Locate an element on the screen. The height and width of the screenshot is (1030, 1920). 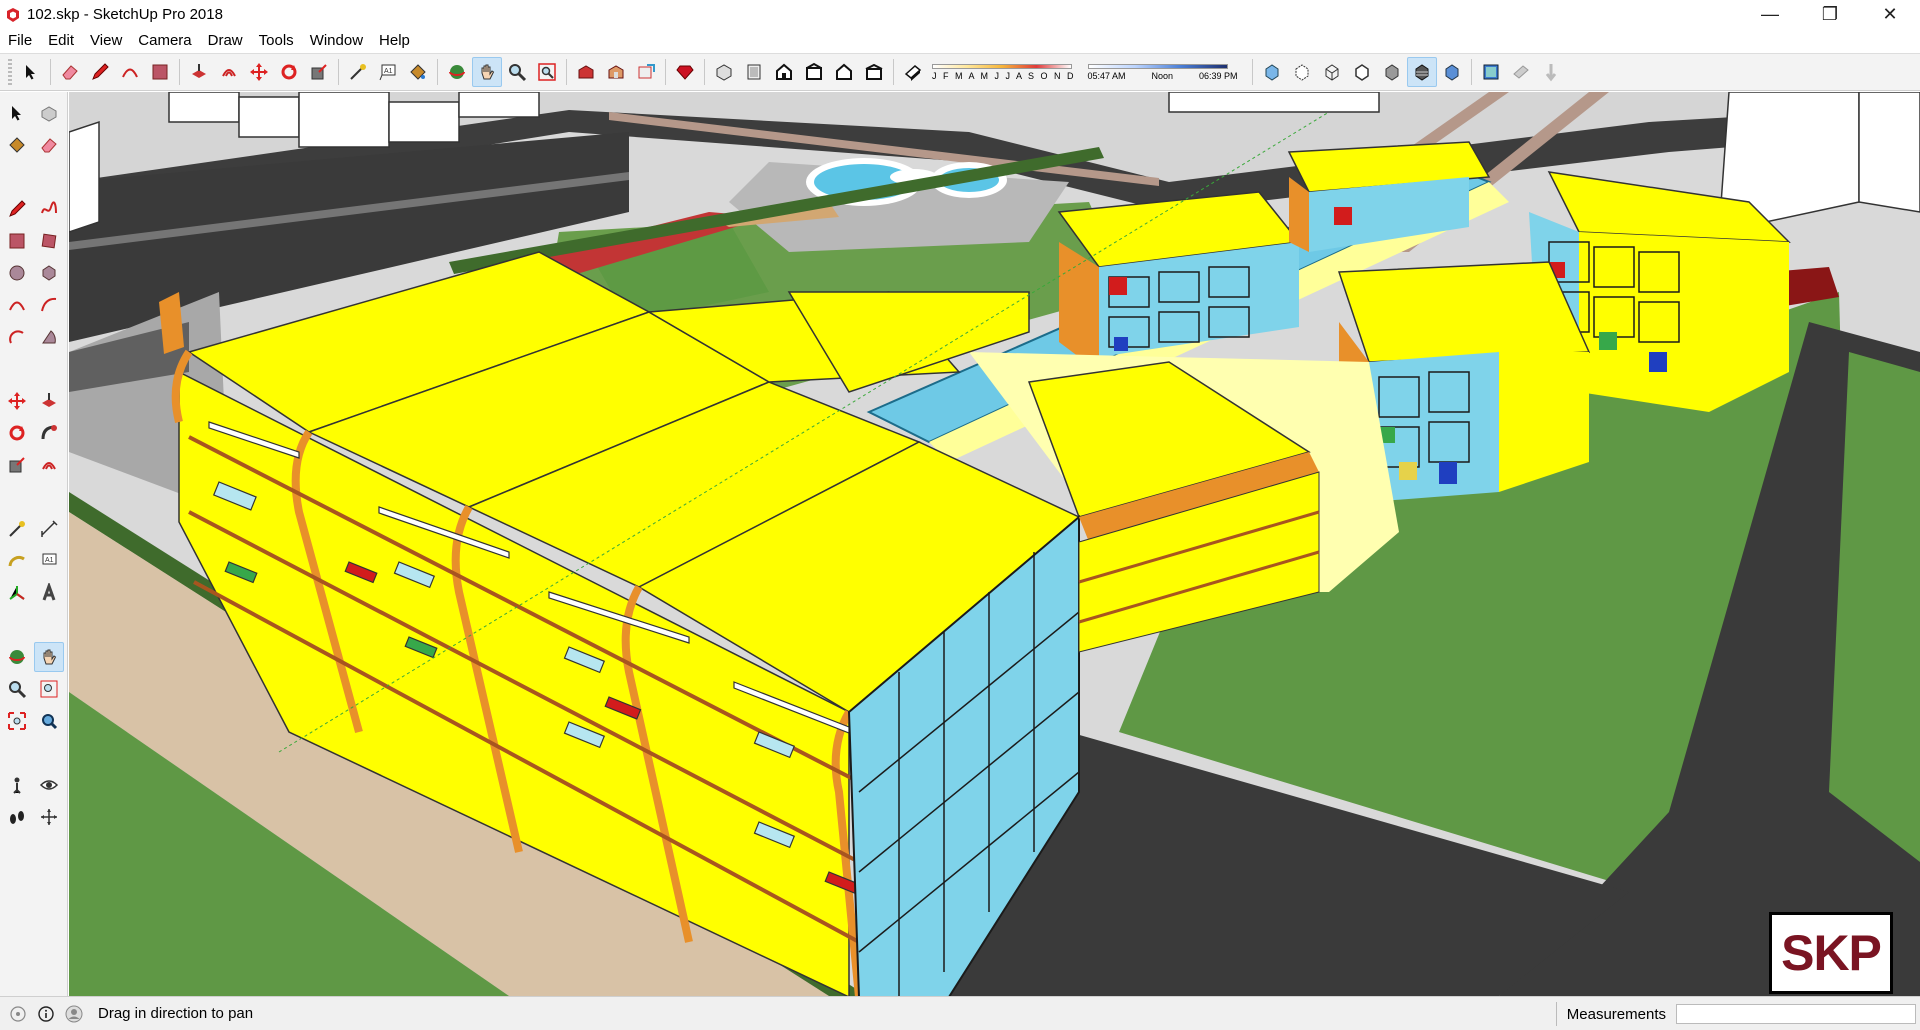
skp-watermark-text: SKP is located at coordinates (1831, 953).